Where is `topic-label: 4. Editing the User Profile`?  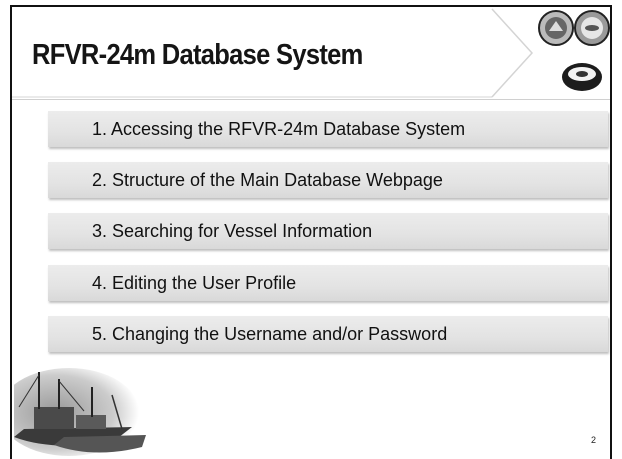 topic-label: 4. Editing the User Profile is located at coordinates (194, 283).